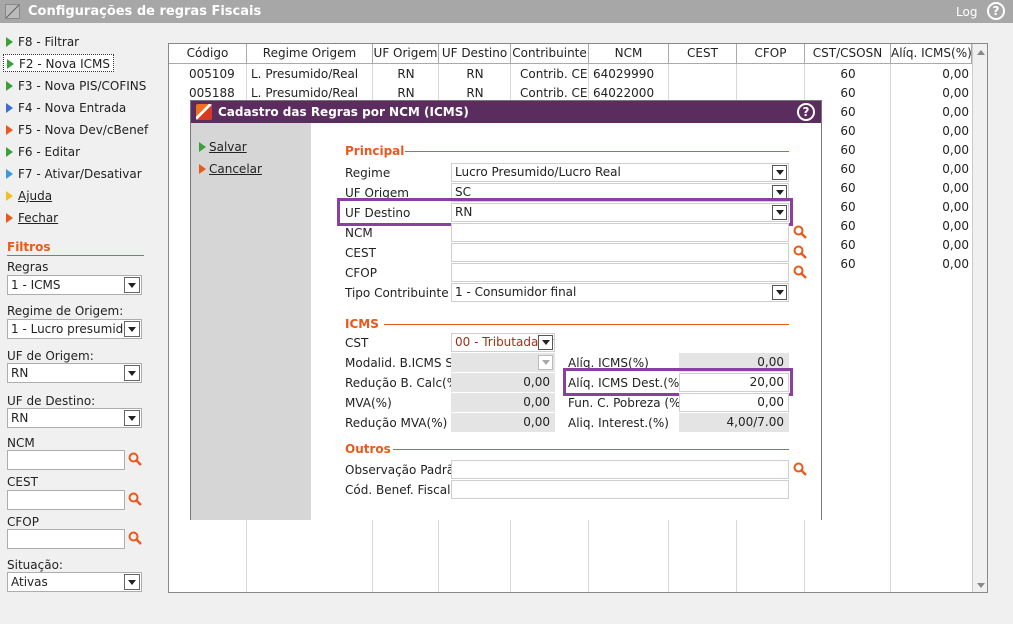  I want to click on regras-select: 1 - ICMS, so click(74, 285).